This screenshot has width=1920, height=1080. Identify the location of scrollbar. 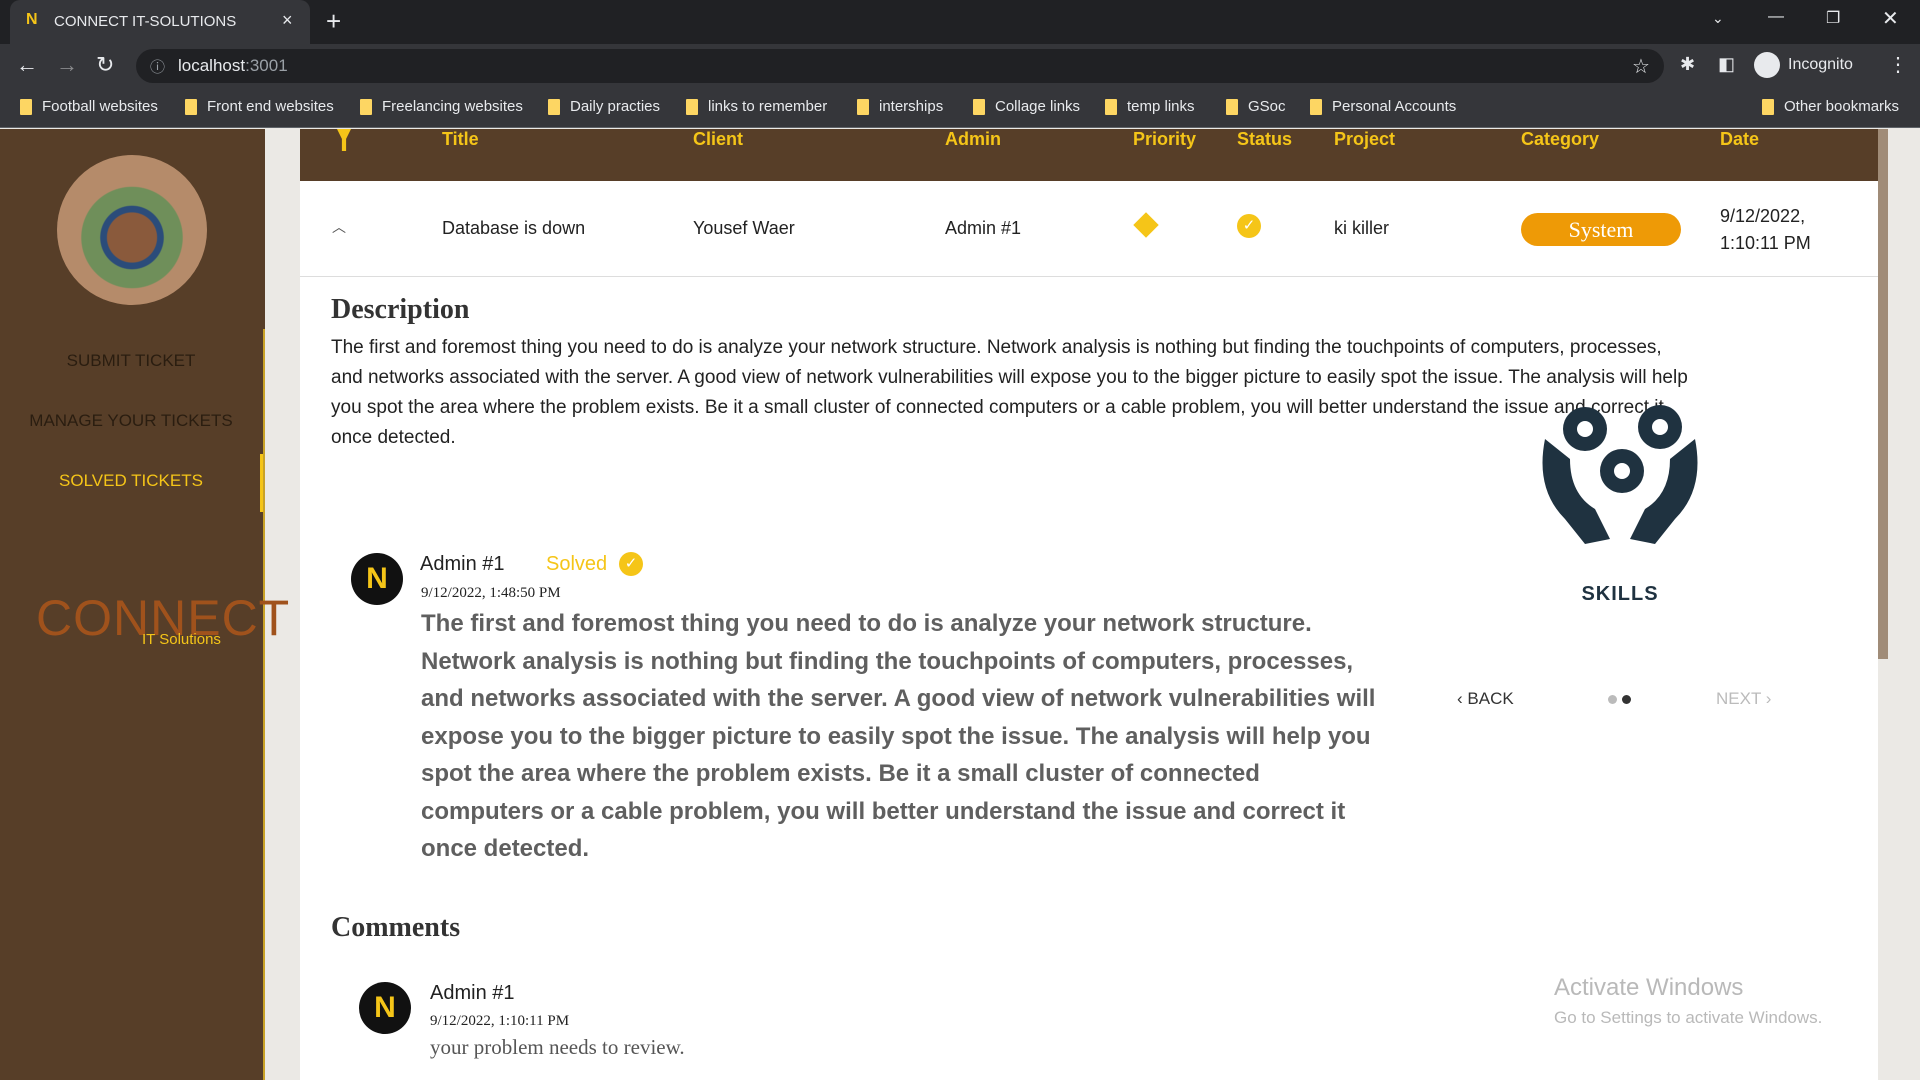
(1899, 604).